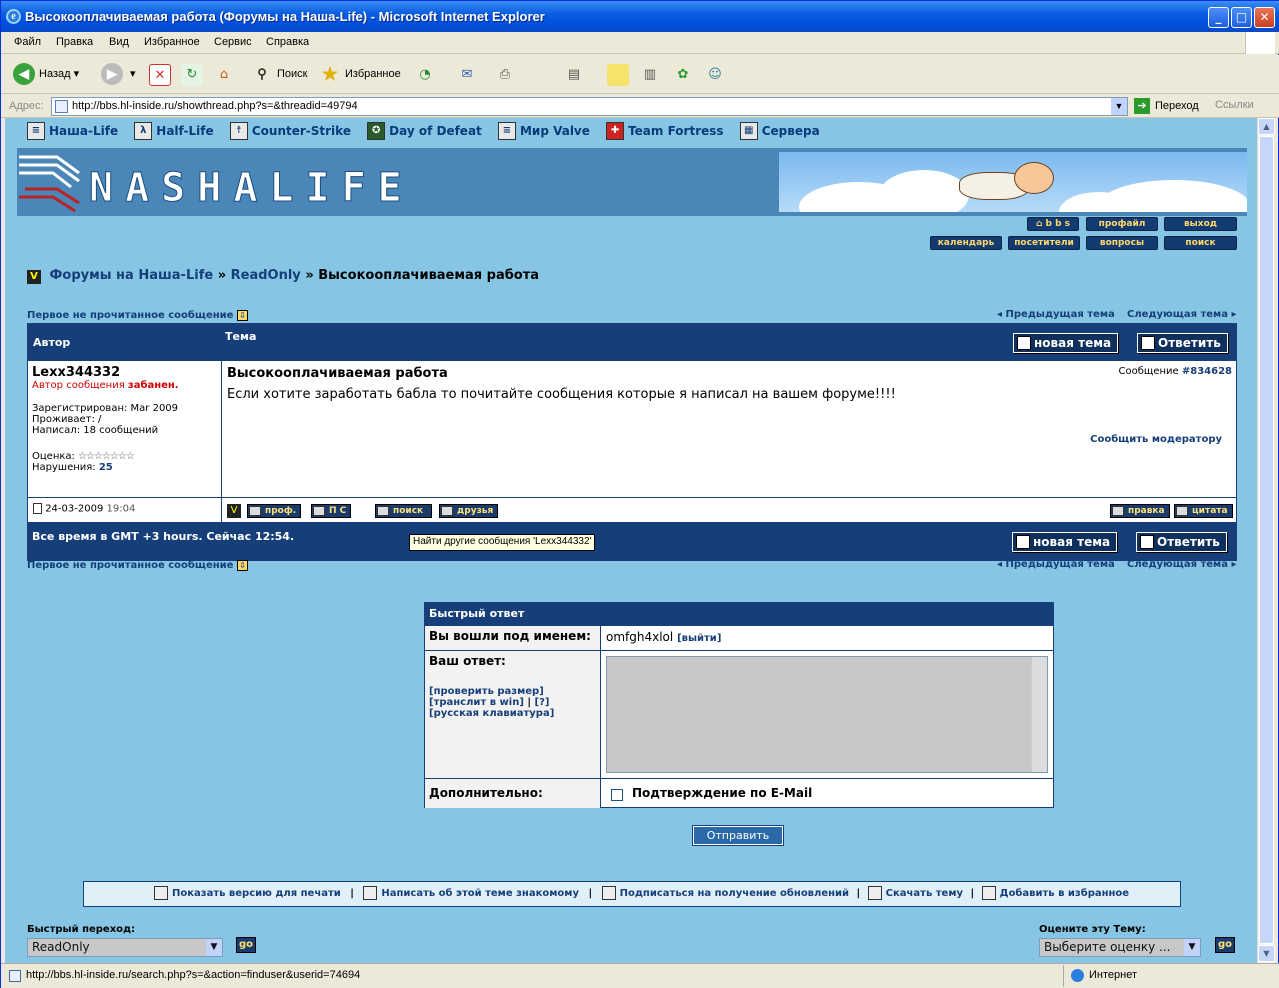 This screenshot has height=988, width=1279. Describe the element at coordinates (83, 131) in the screenshot. I see `nav-nashalife: Наша-Life` at that location.